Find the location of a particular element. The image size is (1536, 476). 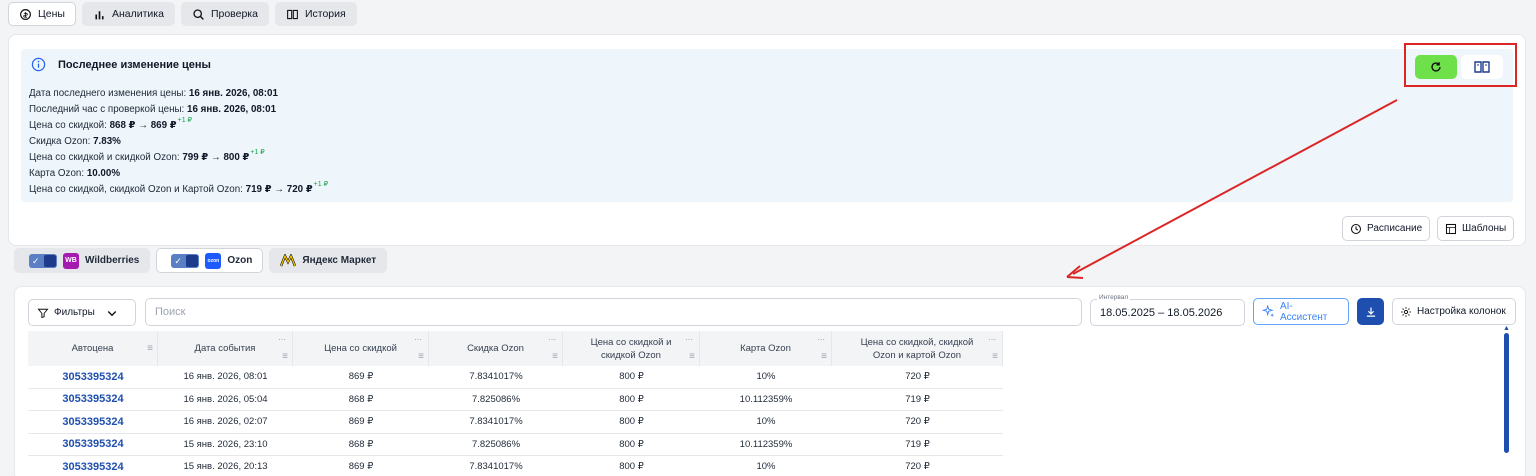

column-header-ozon-discount: Скидка Ozon ⋯ ≡ is located at coordinates (496, 348).